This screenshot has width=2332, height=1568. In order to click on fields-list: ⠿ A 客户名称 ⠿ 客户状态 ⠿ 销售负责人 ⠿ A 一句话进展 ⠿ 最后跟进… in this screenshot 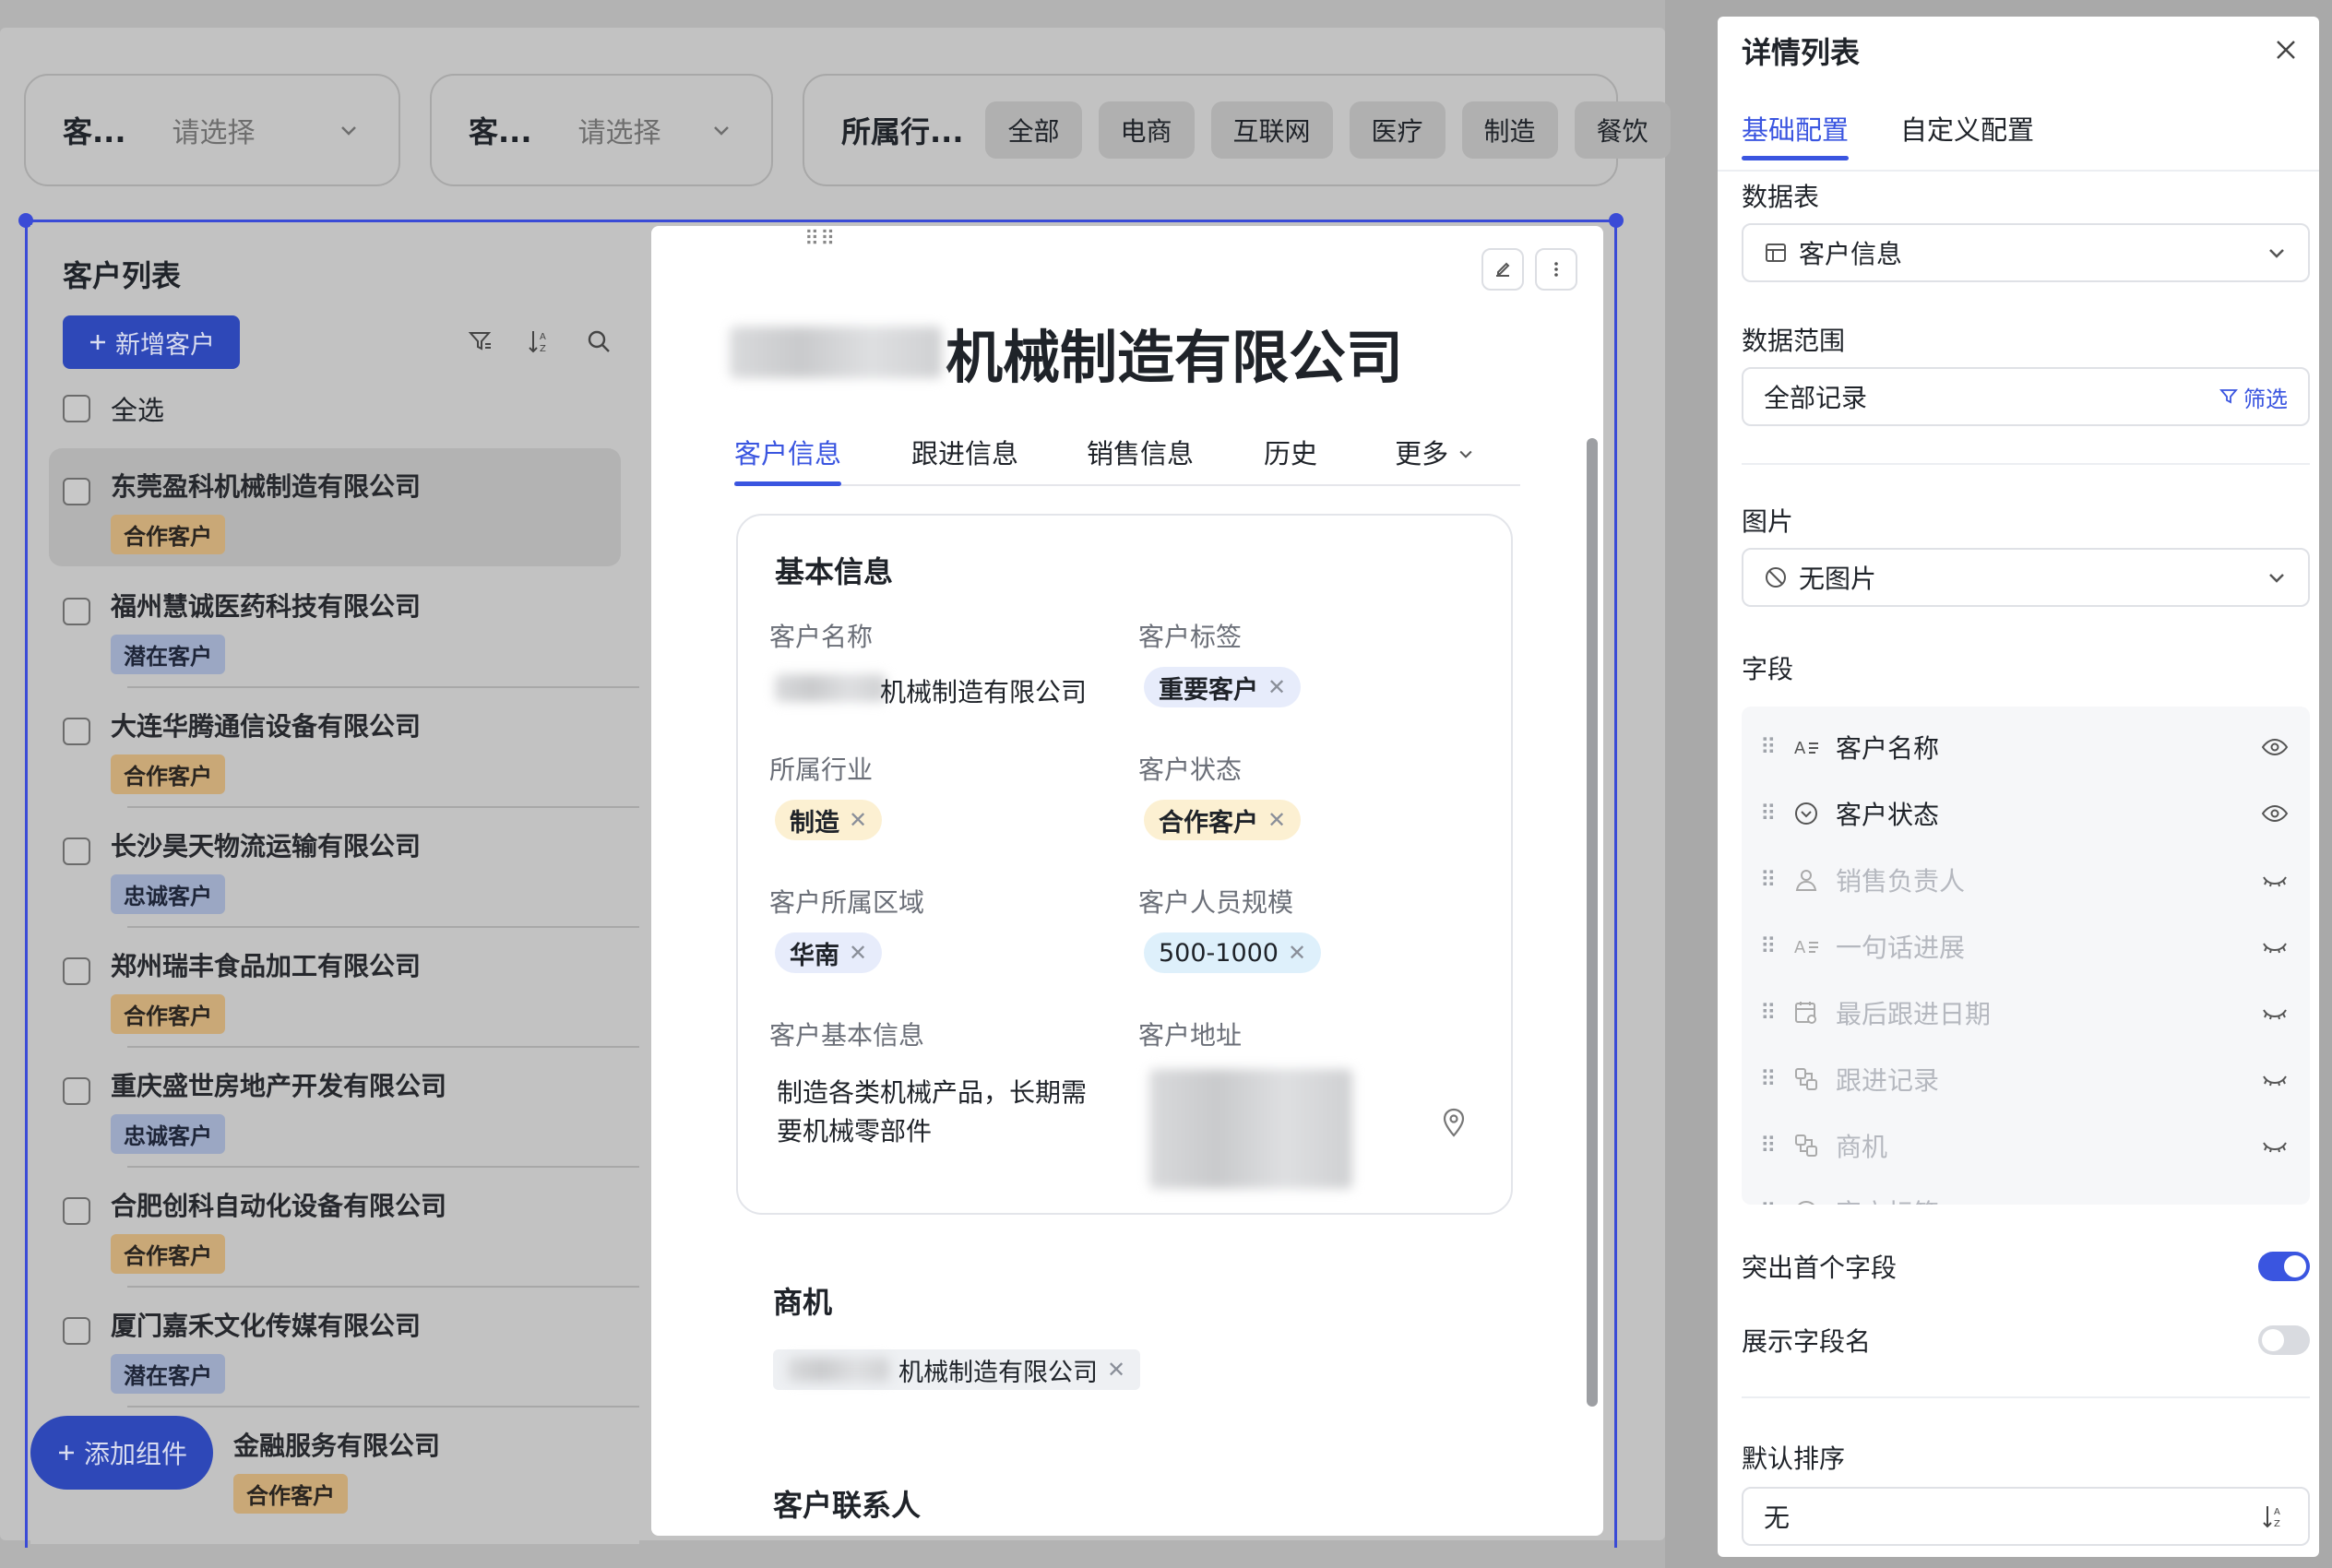, I will do `click(2026, 956)`.